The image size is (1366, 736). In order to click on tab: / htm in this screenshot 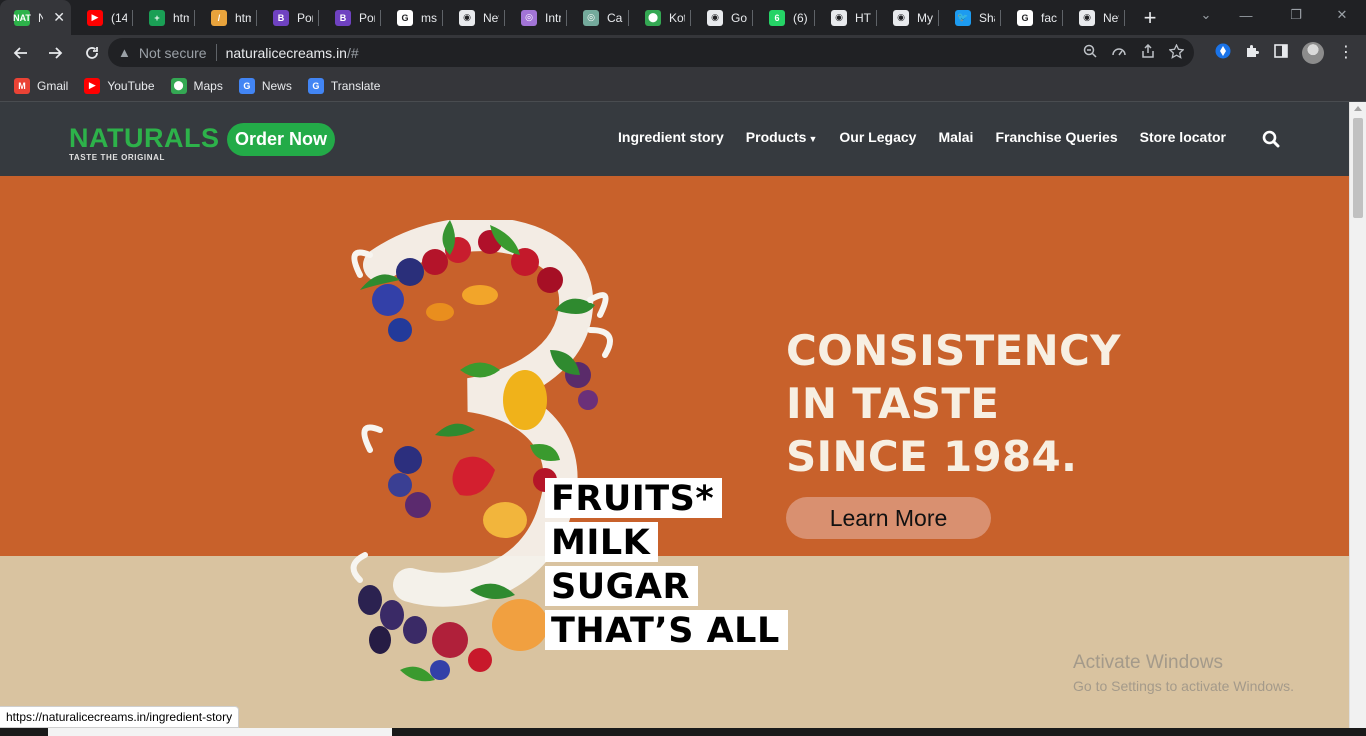, I will do `click(226, 17)`.